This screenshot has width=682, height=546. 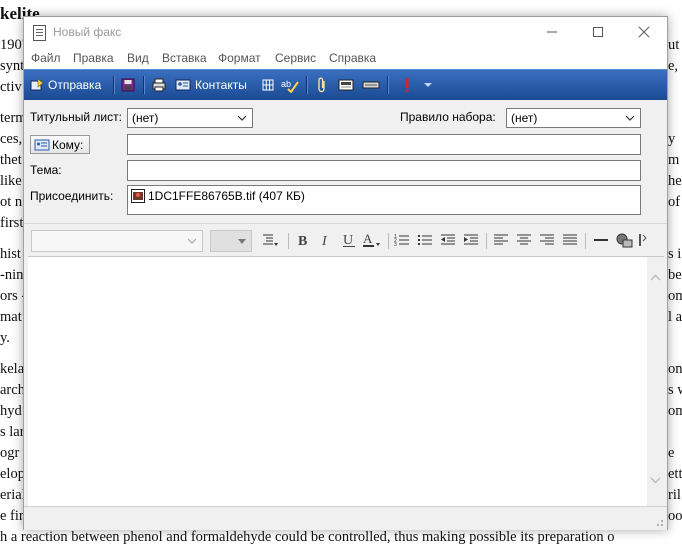 I want to click on horizontal-line-icon, so click(x=601, y=240).